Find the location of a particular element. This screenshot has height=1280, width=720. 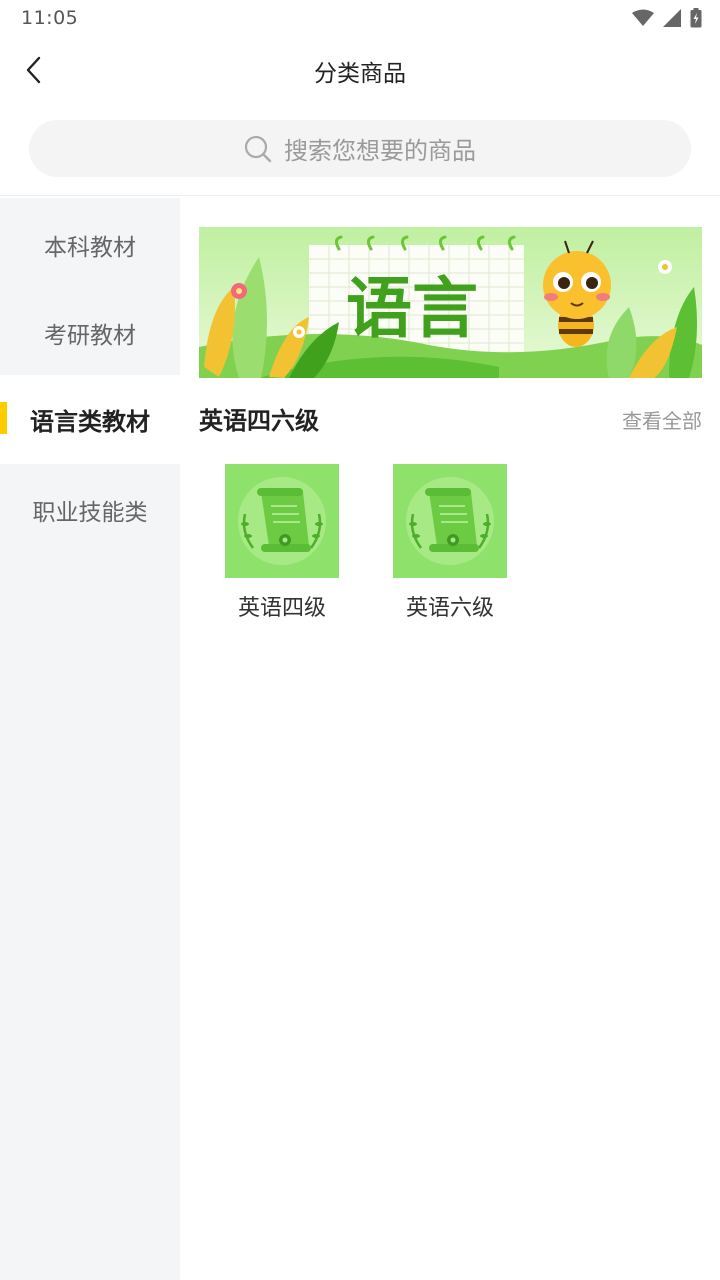

sidebar-item-vocational: 职业技能类 is located at coordinates (90, 509).